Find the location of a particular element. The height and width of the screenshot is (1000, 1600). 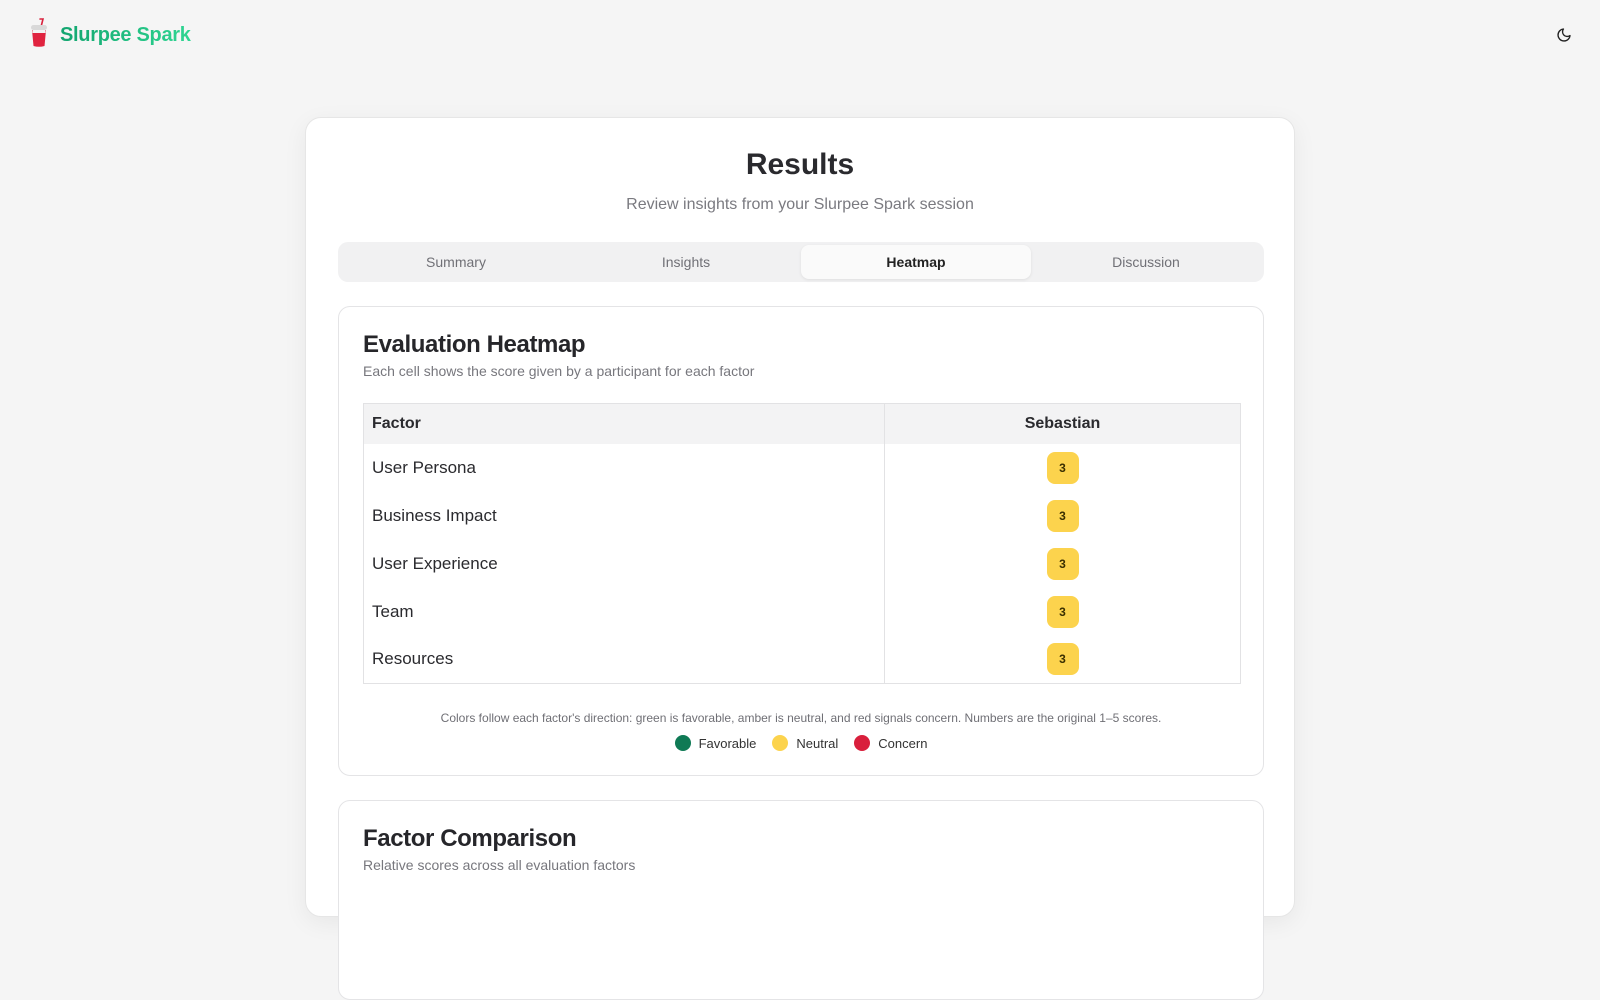

table-row: Business Impact 3 is located at coordinates (802, 515).